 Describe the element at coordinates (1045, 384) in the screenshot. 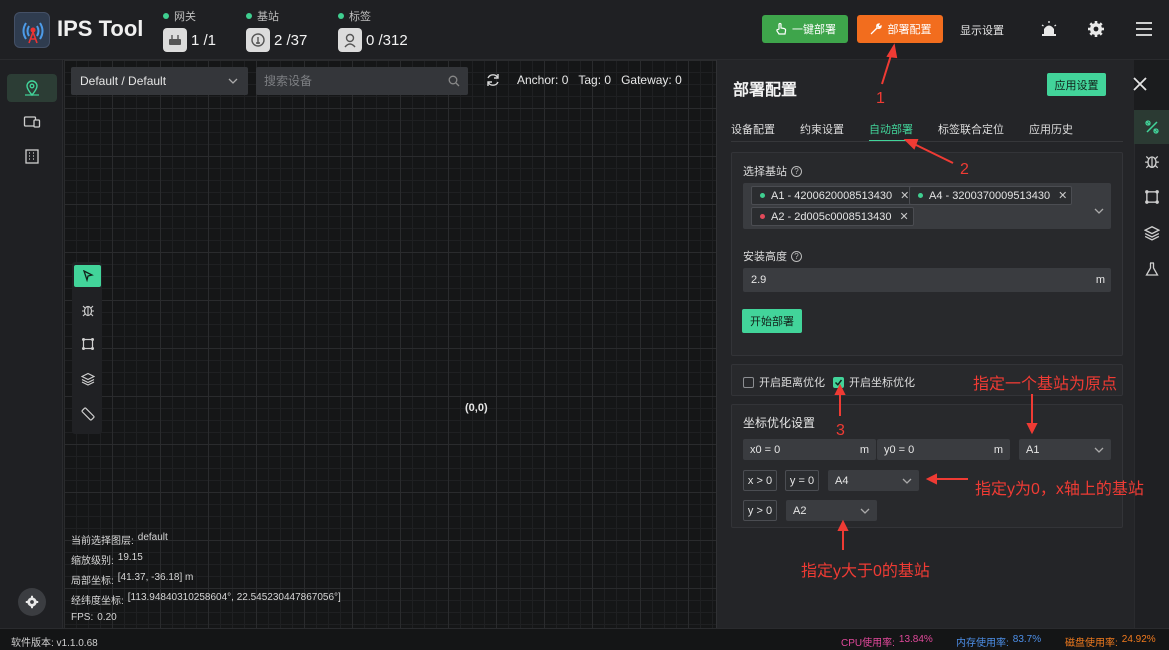

I see `annotation-origin-note: 指定一个基站为原点` at that location.